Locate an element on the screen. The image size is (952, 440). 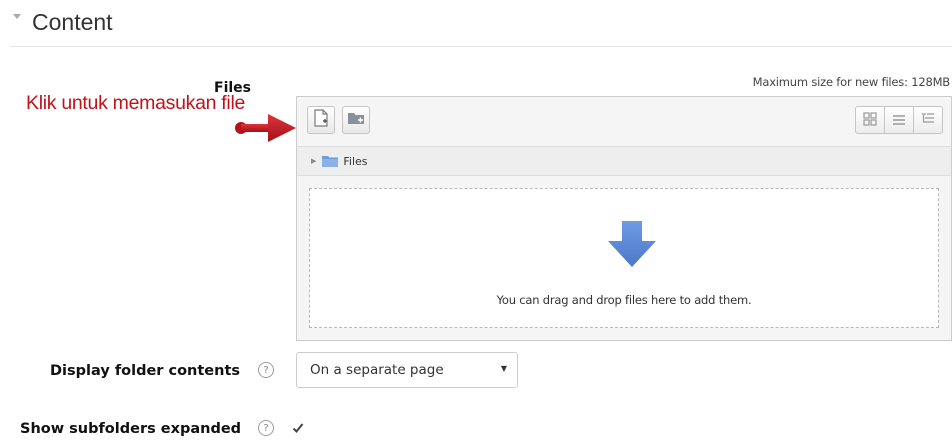
file-manager-path: ▶ Files is located at coordinates (624, 161).